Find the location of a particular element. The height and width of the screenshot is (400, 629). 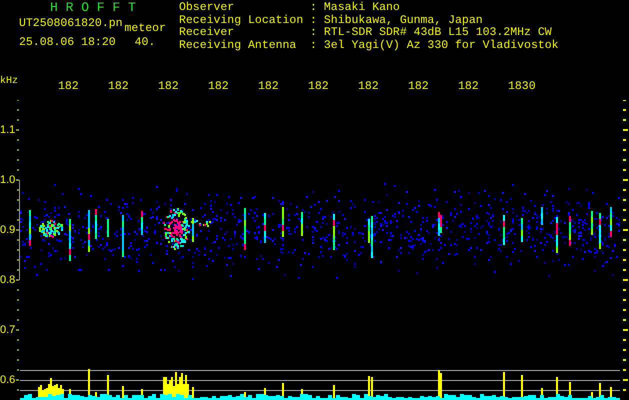

info-label: Receiver is located at coordinates (207, 33).